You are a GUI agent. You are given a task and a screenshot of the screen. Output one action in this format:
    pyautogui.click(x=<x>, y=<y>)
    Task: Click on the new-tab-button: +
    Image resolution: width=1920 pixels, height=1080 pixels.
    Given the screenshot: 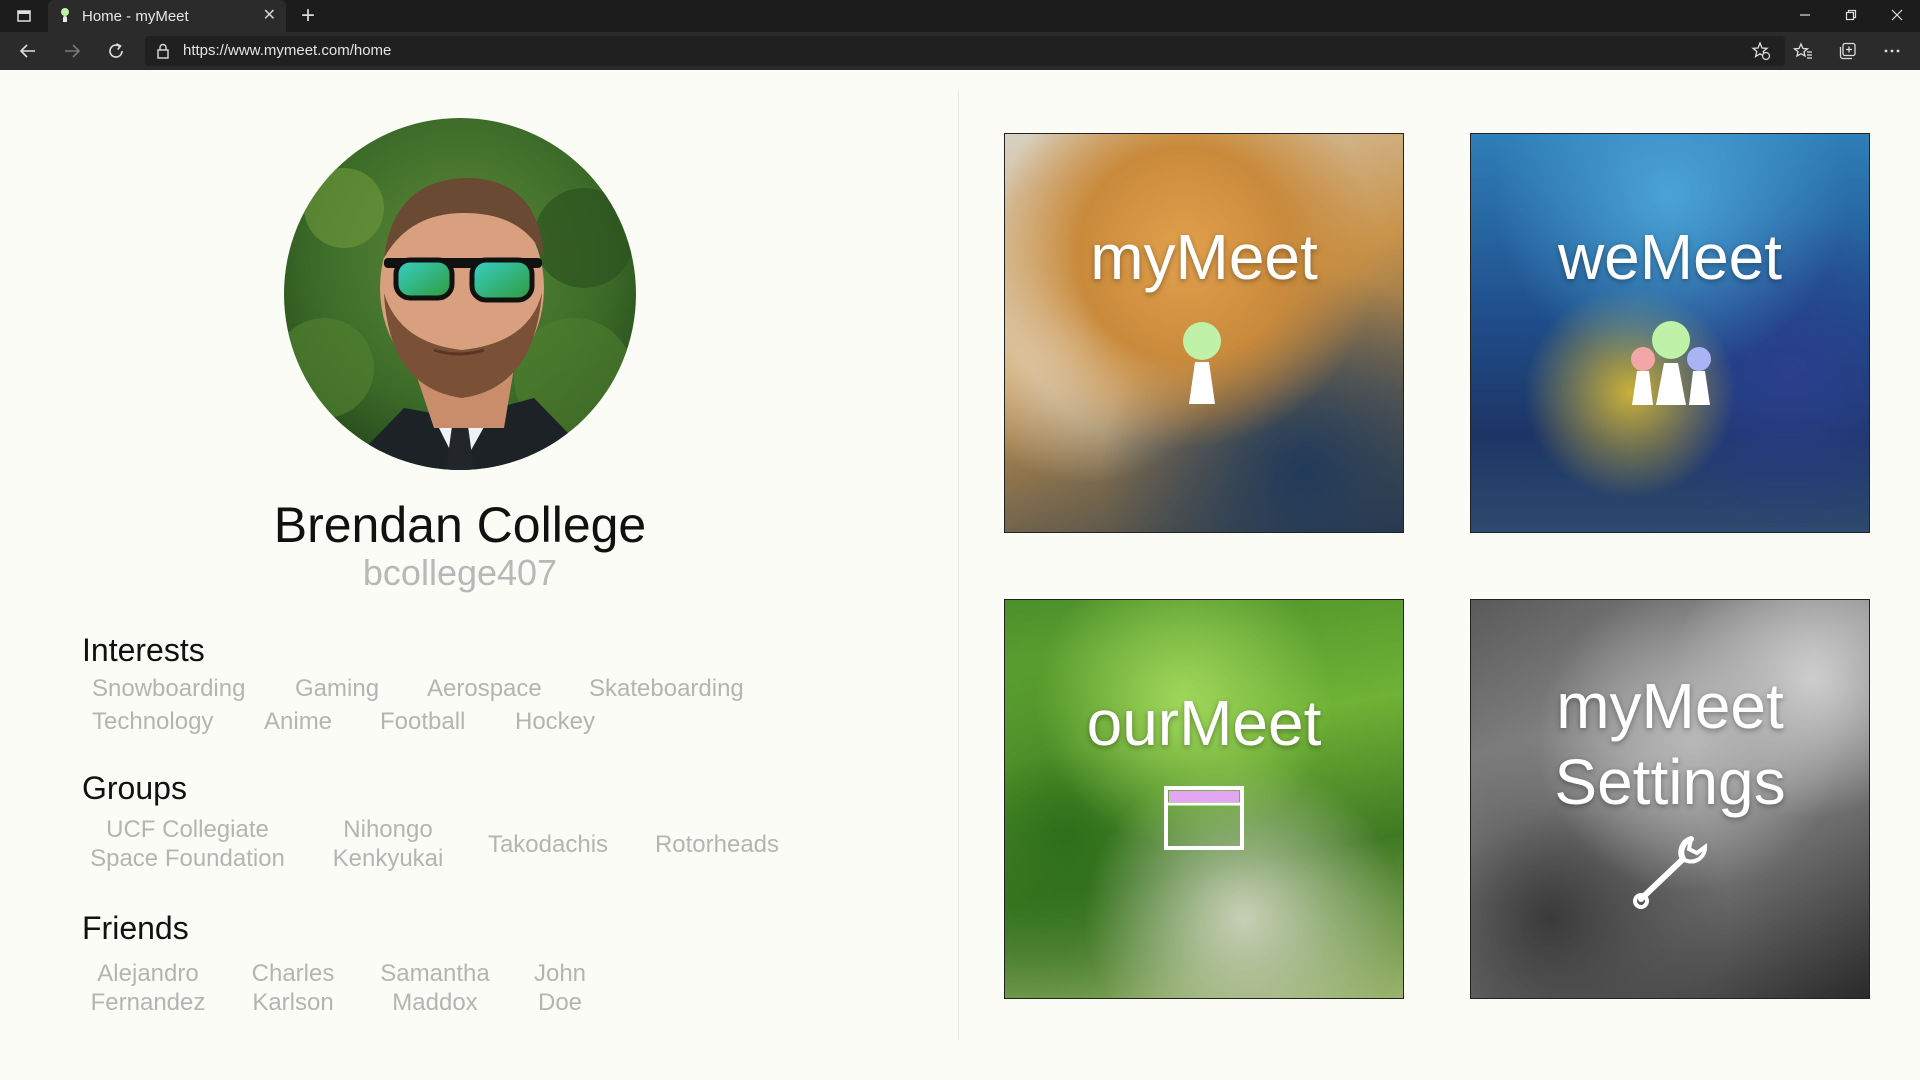 What is the action you would take?
    pyautogui.click(x=308, y=16)
    